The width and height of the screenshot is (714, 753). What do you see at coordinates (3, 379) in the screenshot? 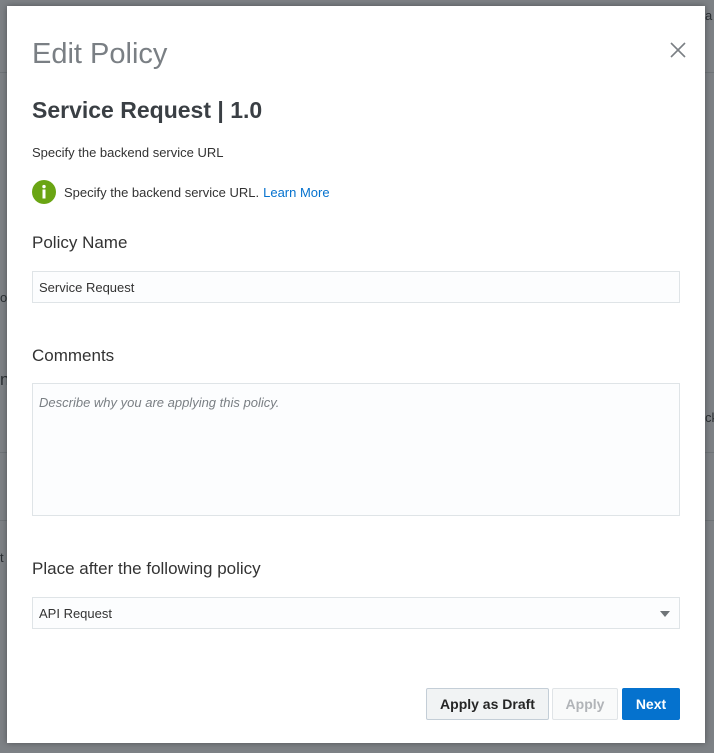
I see `background-text: n` at bounding box center [3, 379].